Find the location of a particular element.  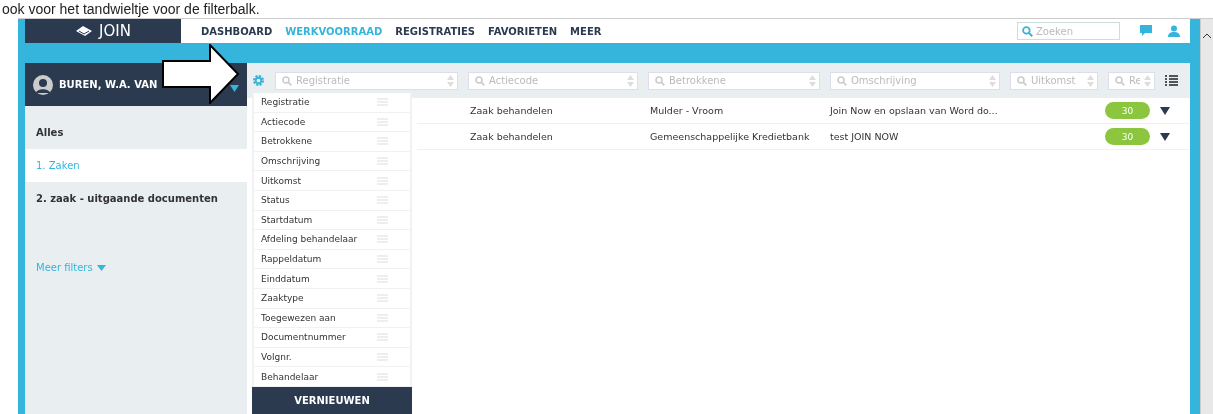

filter-field: Uitkomst is located at coordinates (1054, 80).